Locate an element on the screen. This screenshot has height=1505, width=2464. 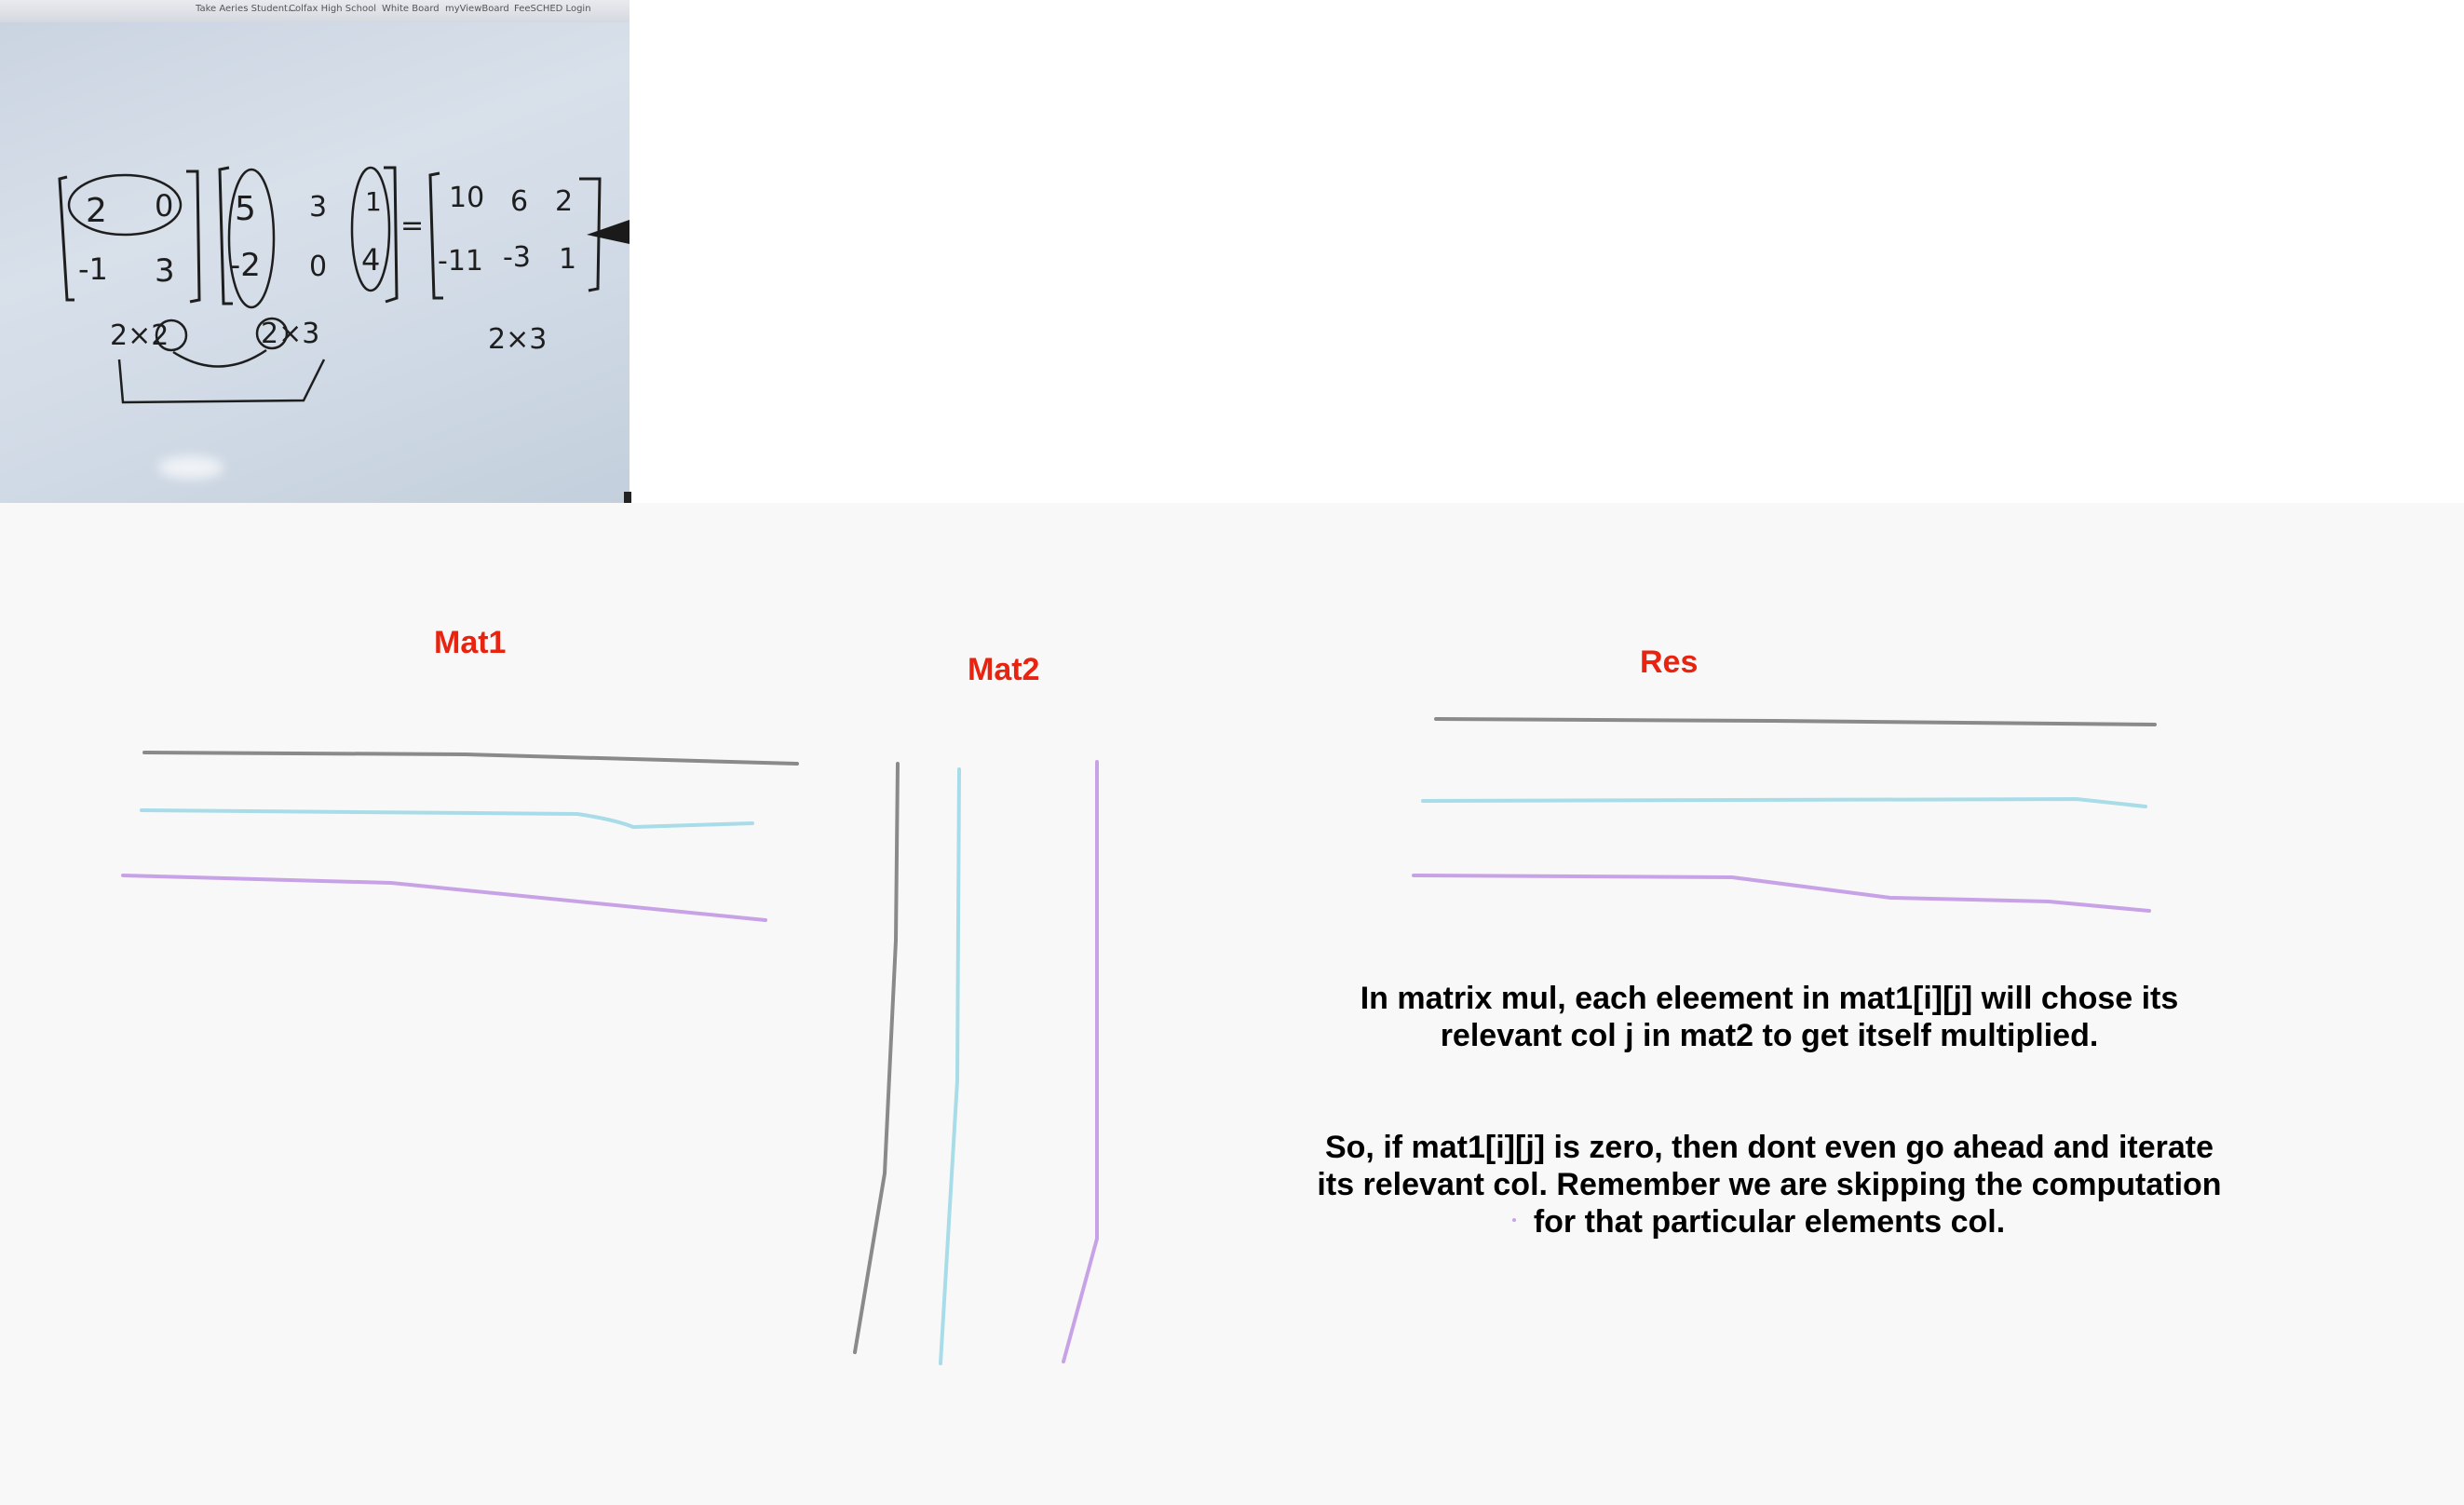
res-label: Res is located at coordinates (1669, 662).